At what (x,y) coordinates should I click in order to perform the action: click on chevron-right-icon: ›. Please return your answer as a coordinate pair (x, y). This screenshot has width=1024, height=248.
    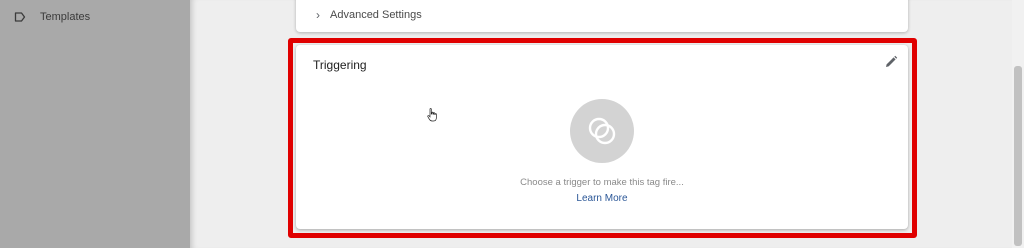
    Looking at the image, I should click on (318, 15).